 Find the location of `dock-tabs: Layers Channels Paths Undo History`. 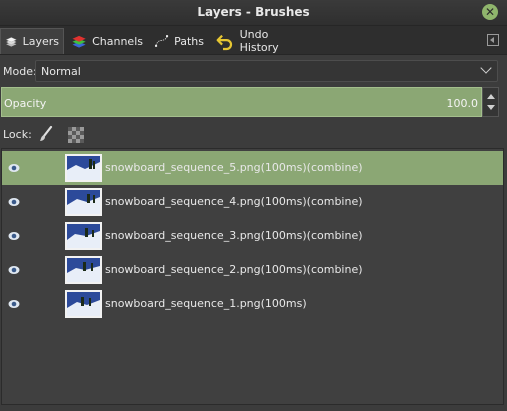

dock-tabs: Layers Channels Paths Undo History is located at coordinates (253, 40).